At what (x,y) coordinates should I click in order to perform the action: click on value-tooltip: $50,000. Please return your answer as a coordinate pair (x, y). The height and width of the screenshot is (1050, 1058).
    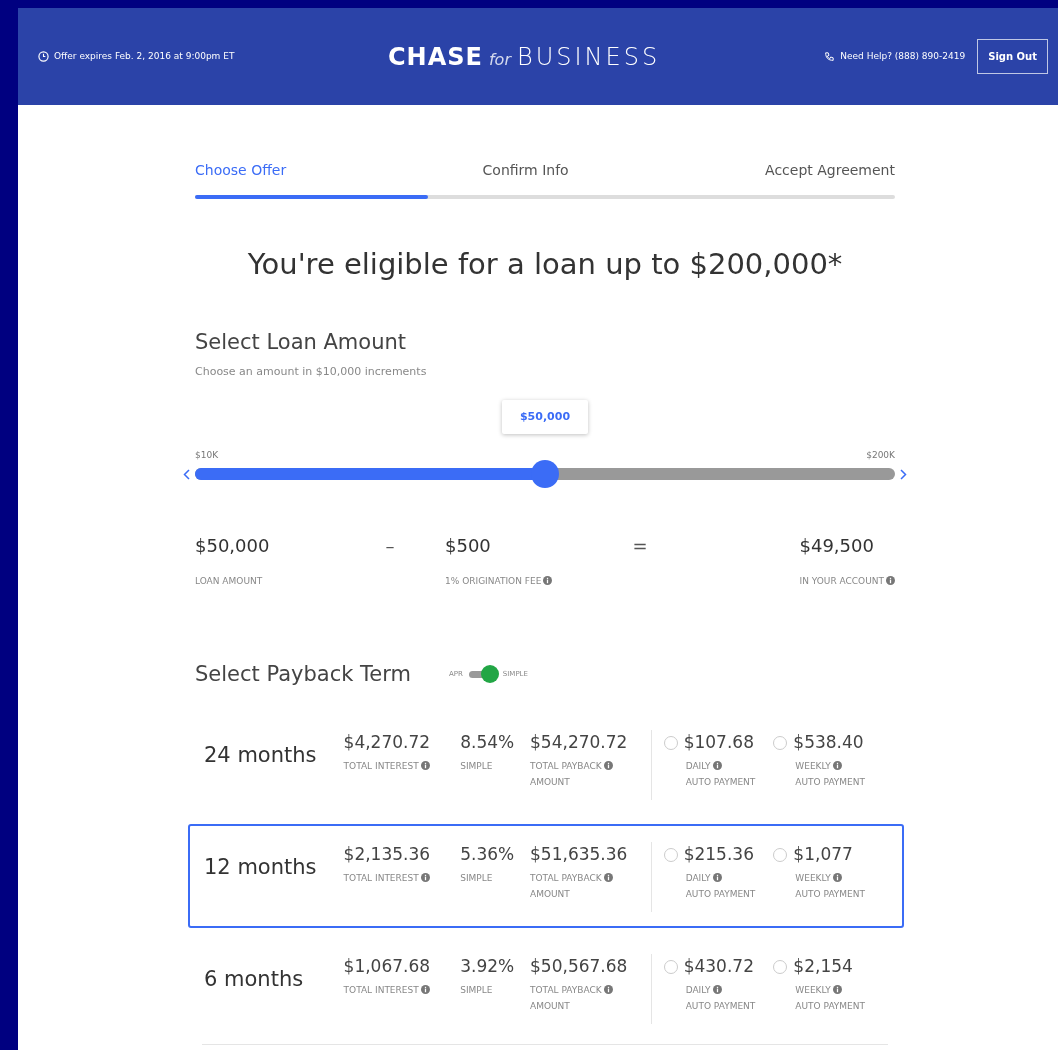
    Looking at the image, I should click on (545, 417).